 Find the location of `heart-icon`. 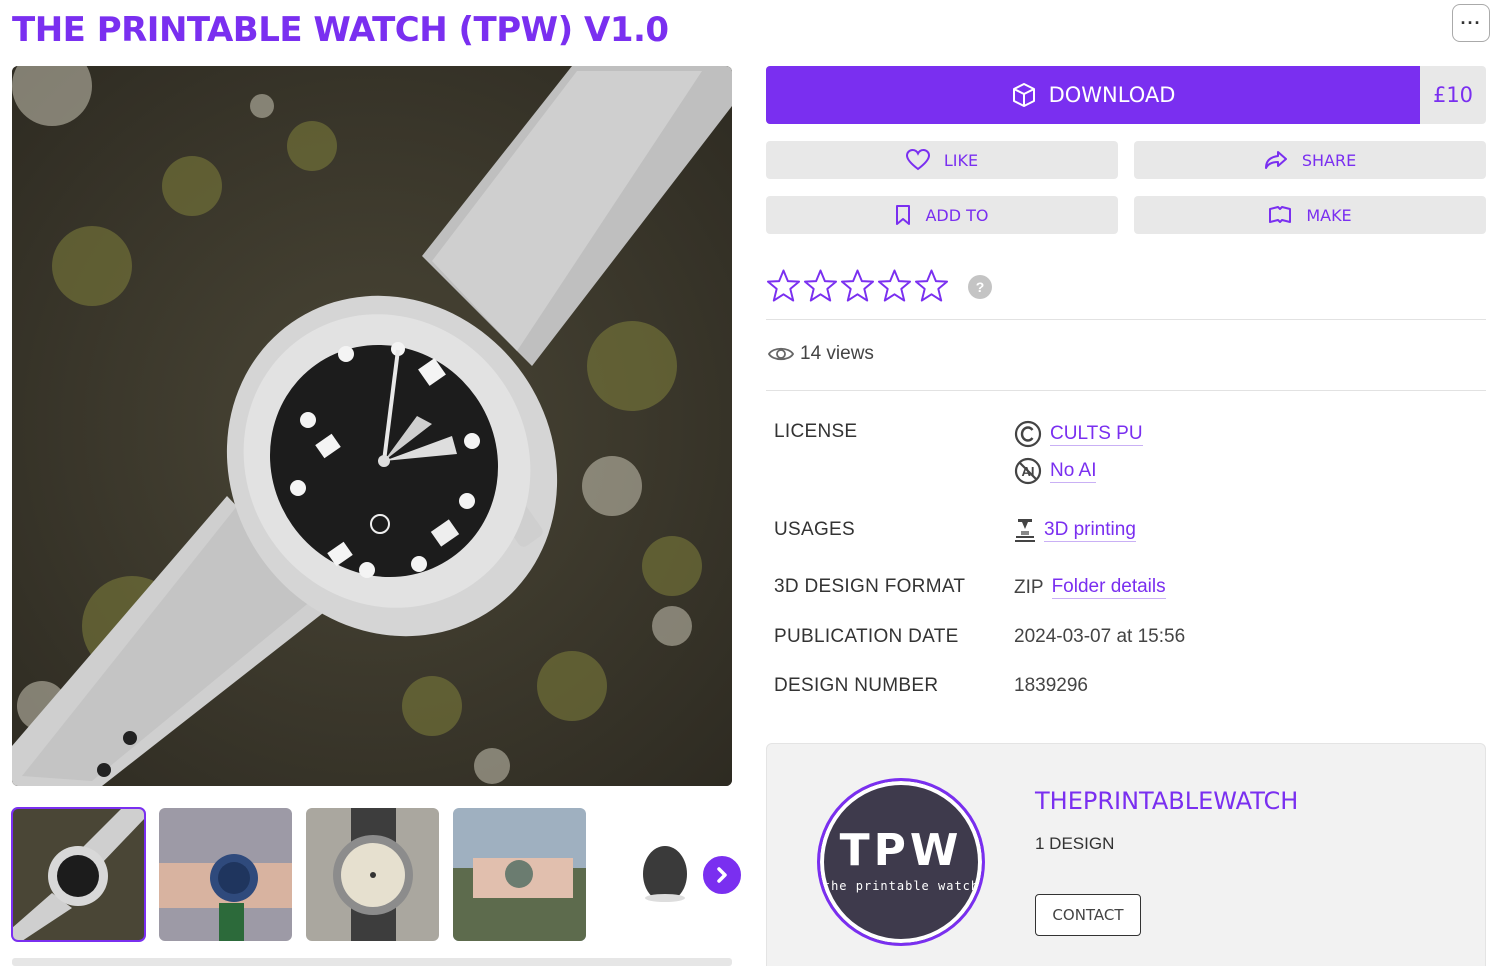

heart-icon is located at coordinates (917, 160).